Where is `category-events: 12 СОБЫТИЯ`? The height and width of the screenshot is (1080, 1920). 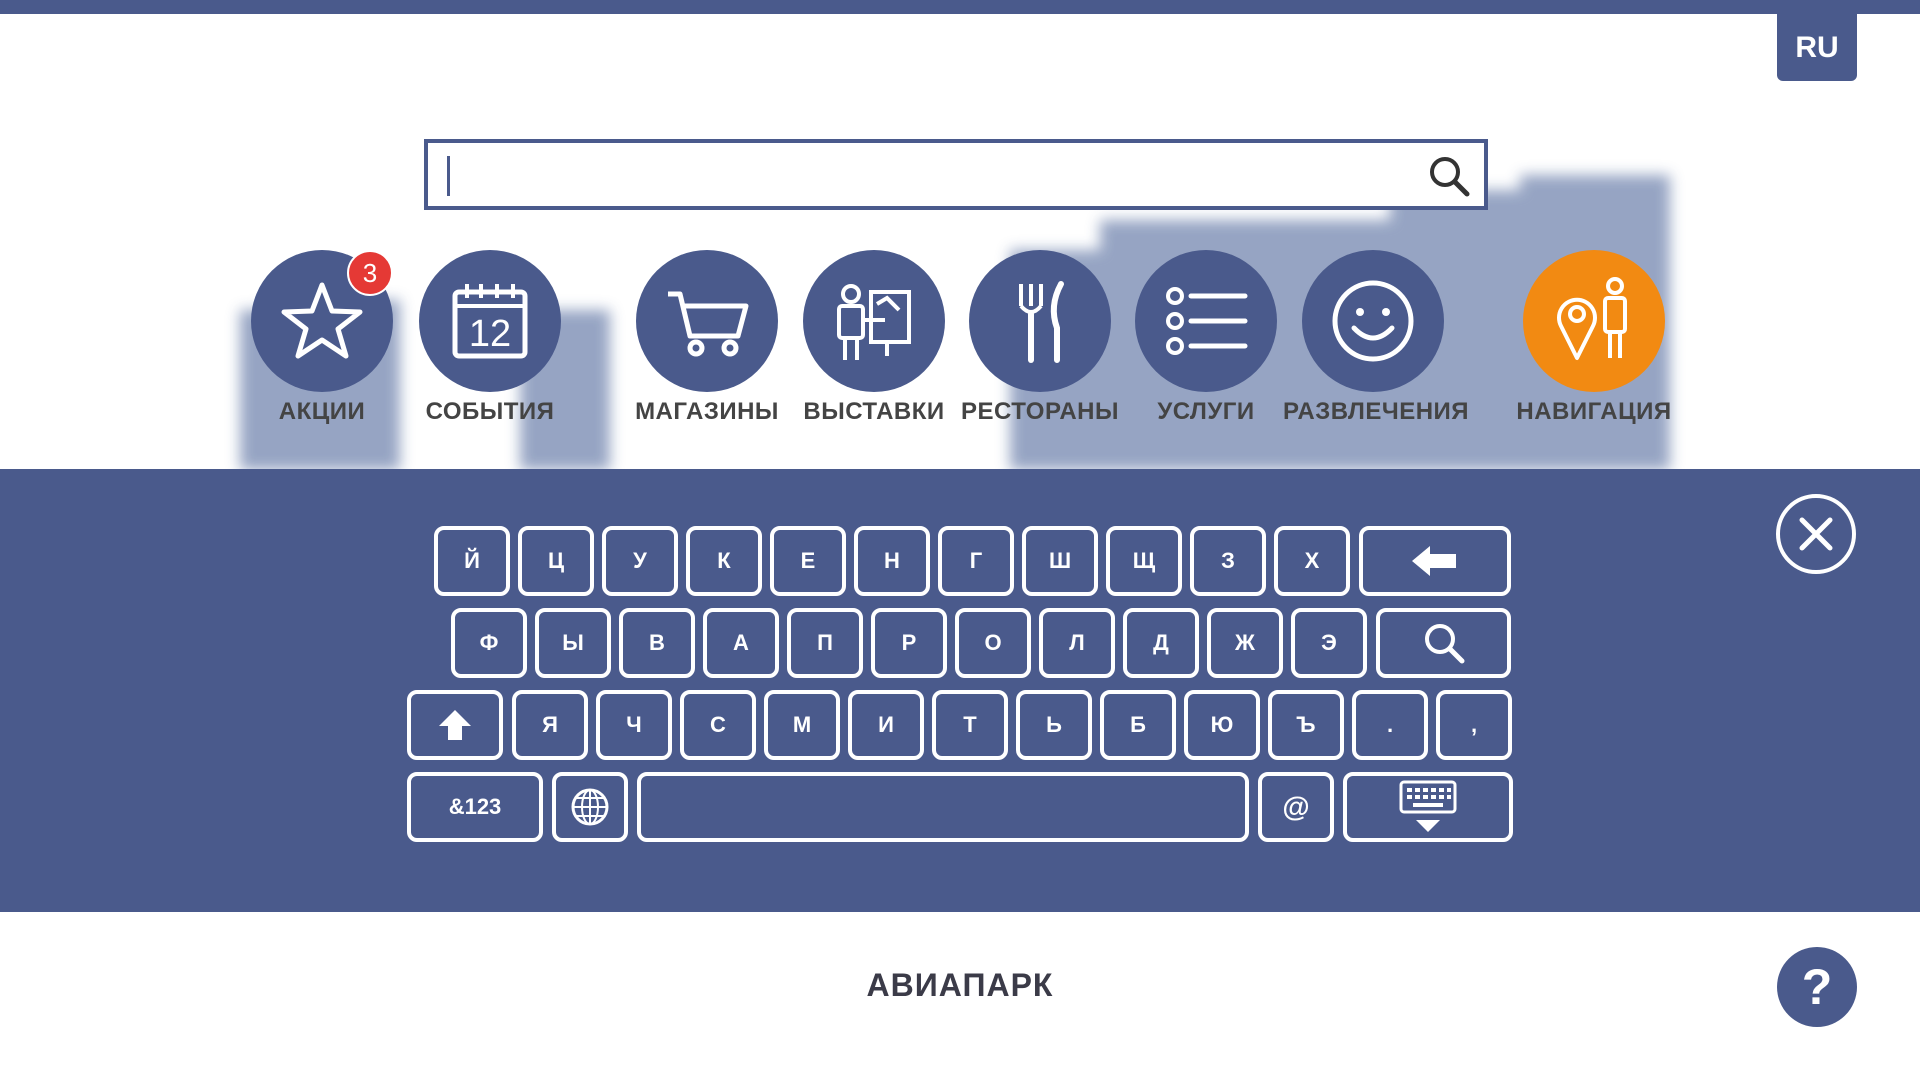
category-events: 12 СОБЫТИЯ is located at coordinates (490, 338).